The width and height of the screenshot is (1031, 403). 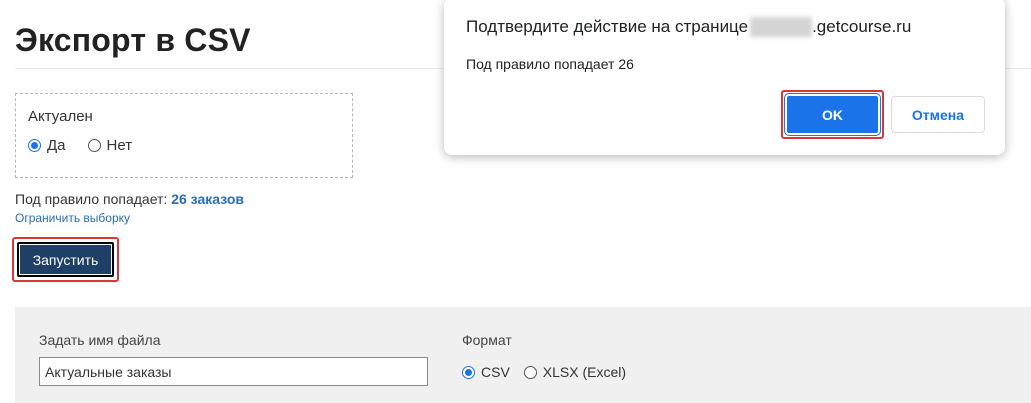 What do you see at coordinates (94, 145) in the screenshot?
I see `radio-no-icon` at bounding box center [94, 145].